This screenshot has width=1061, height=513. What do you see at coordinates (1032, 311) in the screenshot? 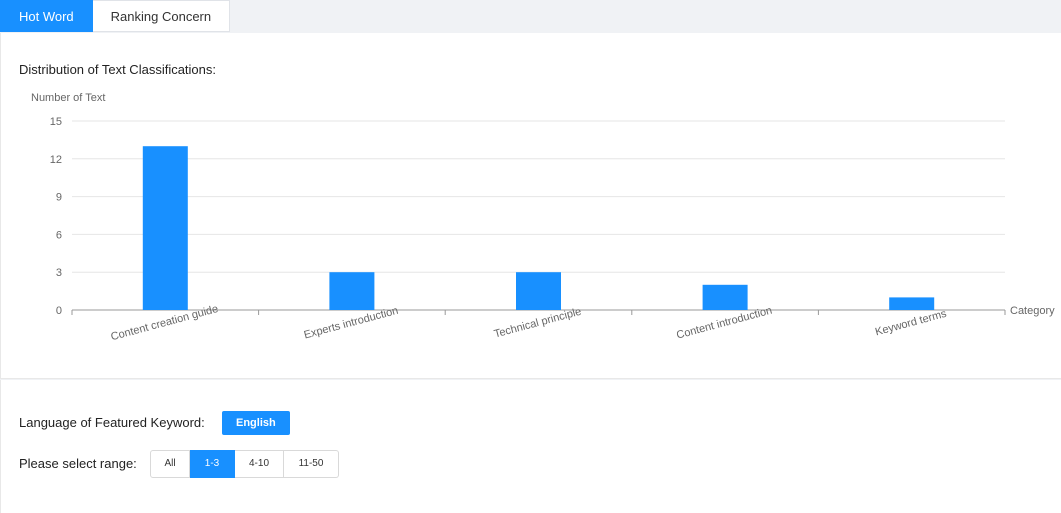
I see `x-axis-label: Category` at bounding box center [1032, 311].